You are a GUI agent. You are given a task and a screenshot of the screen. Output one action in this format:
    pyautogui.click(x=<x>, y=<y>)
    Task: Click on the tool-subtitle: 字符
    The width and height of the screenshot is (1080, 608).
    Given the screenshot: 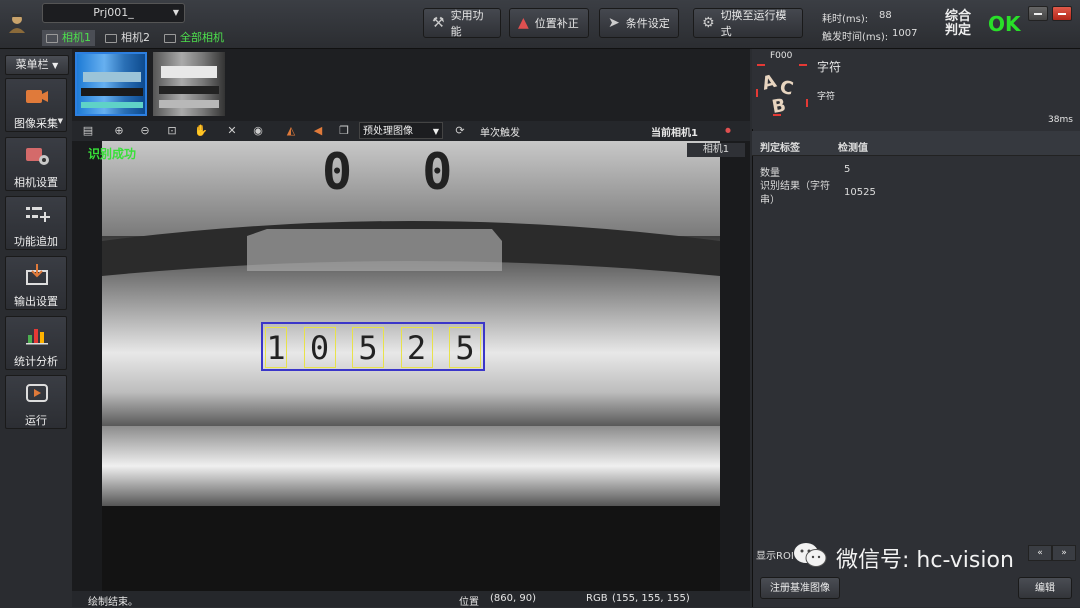 What is the action you would take?
    pyautogui.click(x=826, y=97)
    